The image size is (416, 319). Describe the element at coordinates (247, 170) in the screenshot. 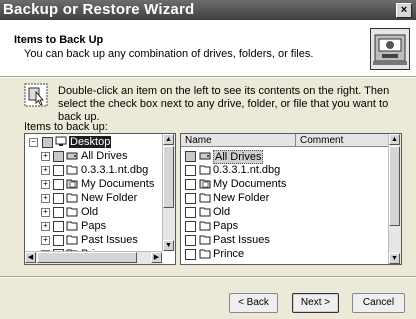

I see `list-item-label: 0.3.3.1.nt.dbg` at that location.